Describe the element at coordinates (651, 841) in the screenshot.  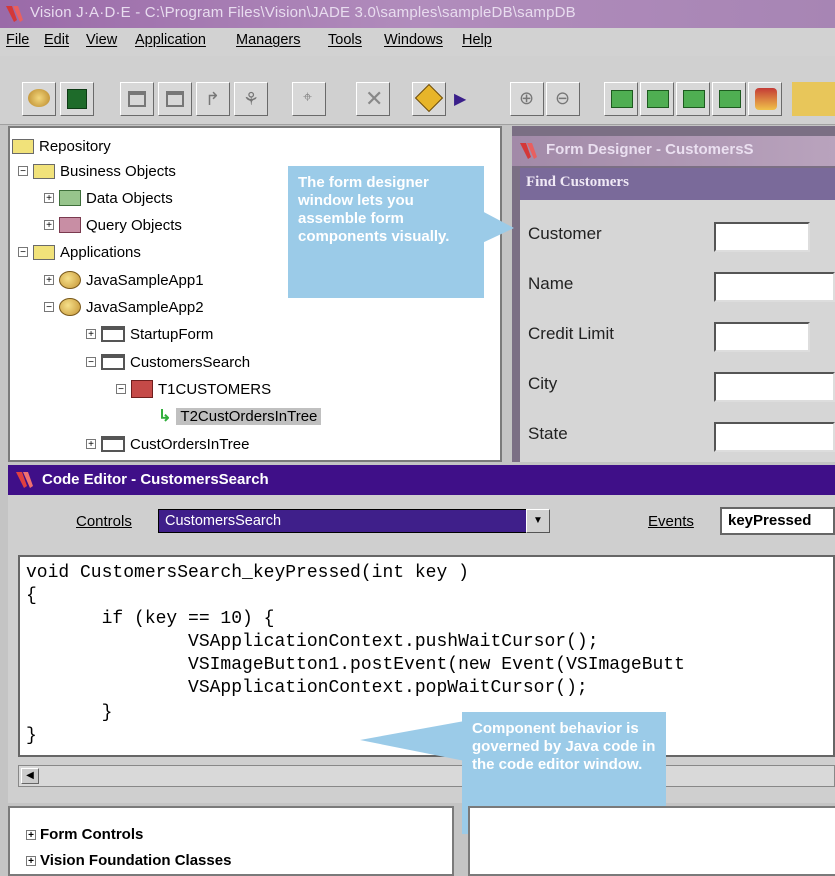
I see `properties-pane` at that location.